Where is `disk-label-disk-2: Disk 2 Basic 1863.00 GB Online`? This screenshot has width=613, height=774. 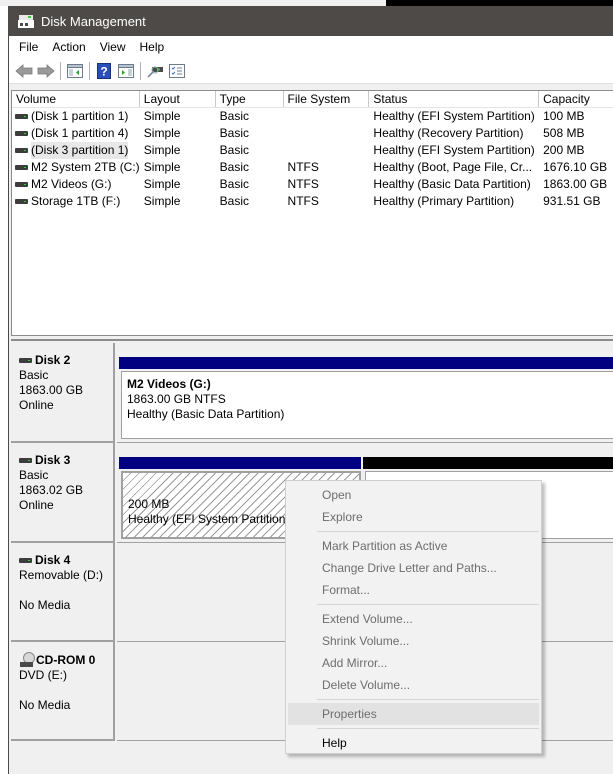 disk-label-disk-2: Disk 2 Basic 1863.00 GB Online is located at coordinates (63, 393).